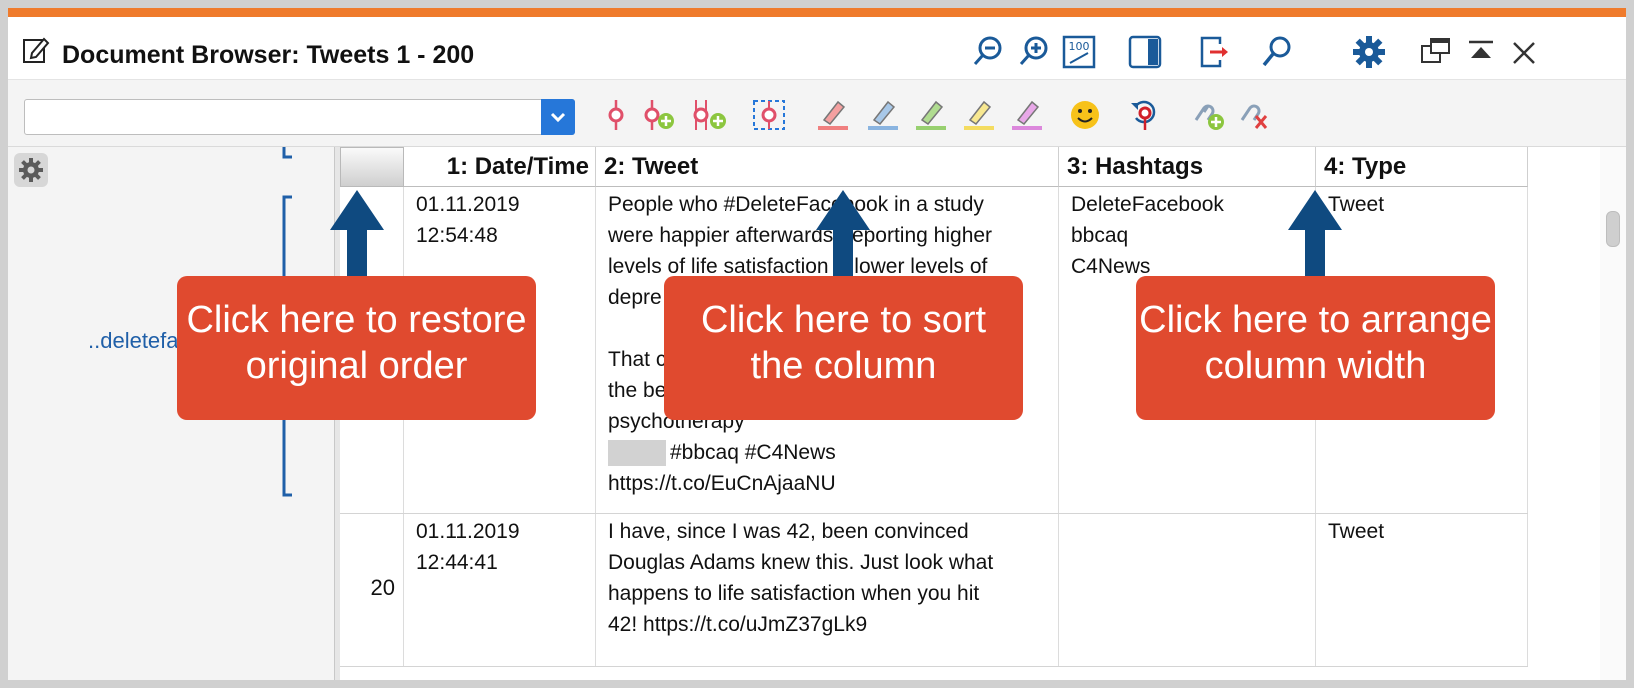  I want to click on chevron-down-icon, so click(558, 117).